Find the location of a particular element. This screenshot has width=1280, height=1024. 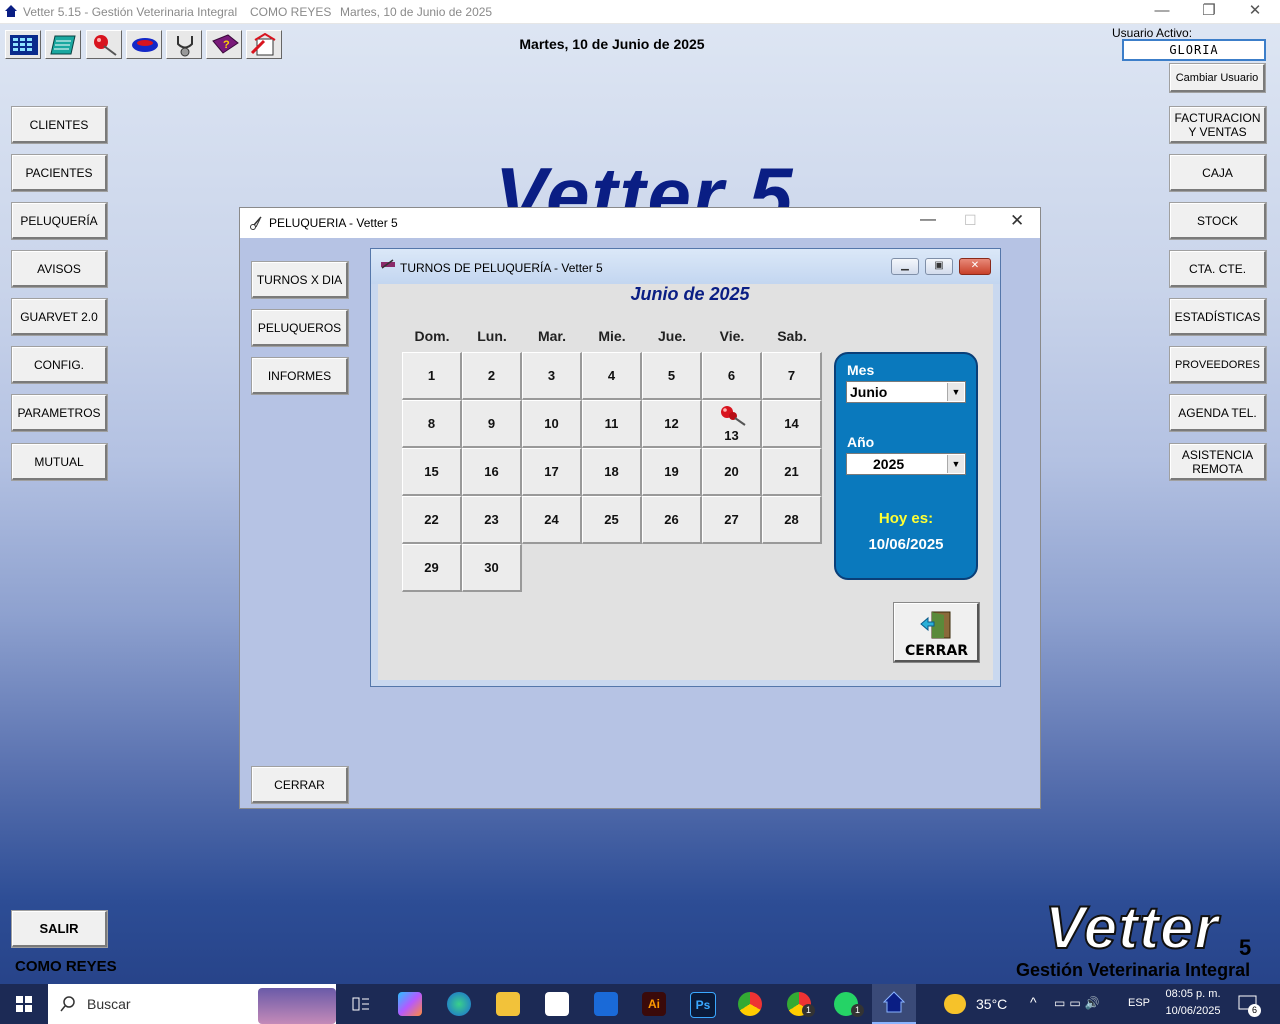

store-icon is located at coordinates (557, 1004).